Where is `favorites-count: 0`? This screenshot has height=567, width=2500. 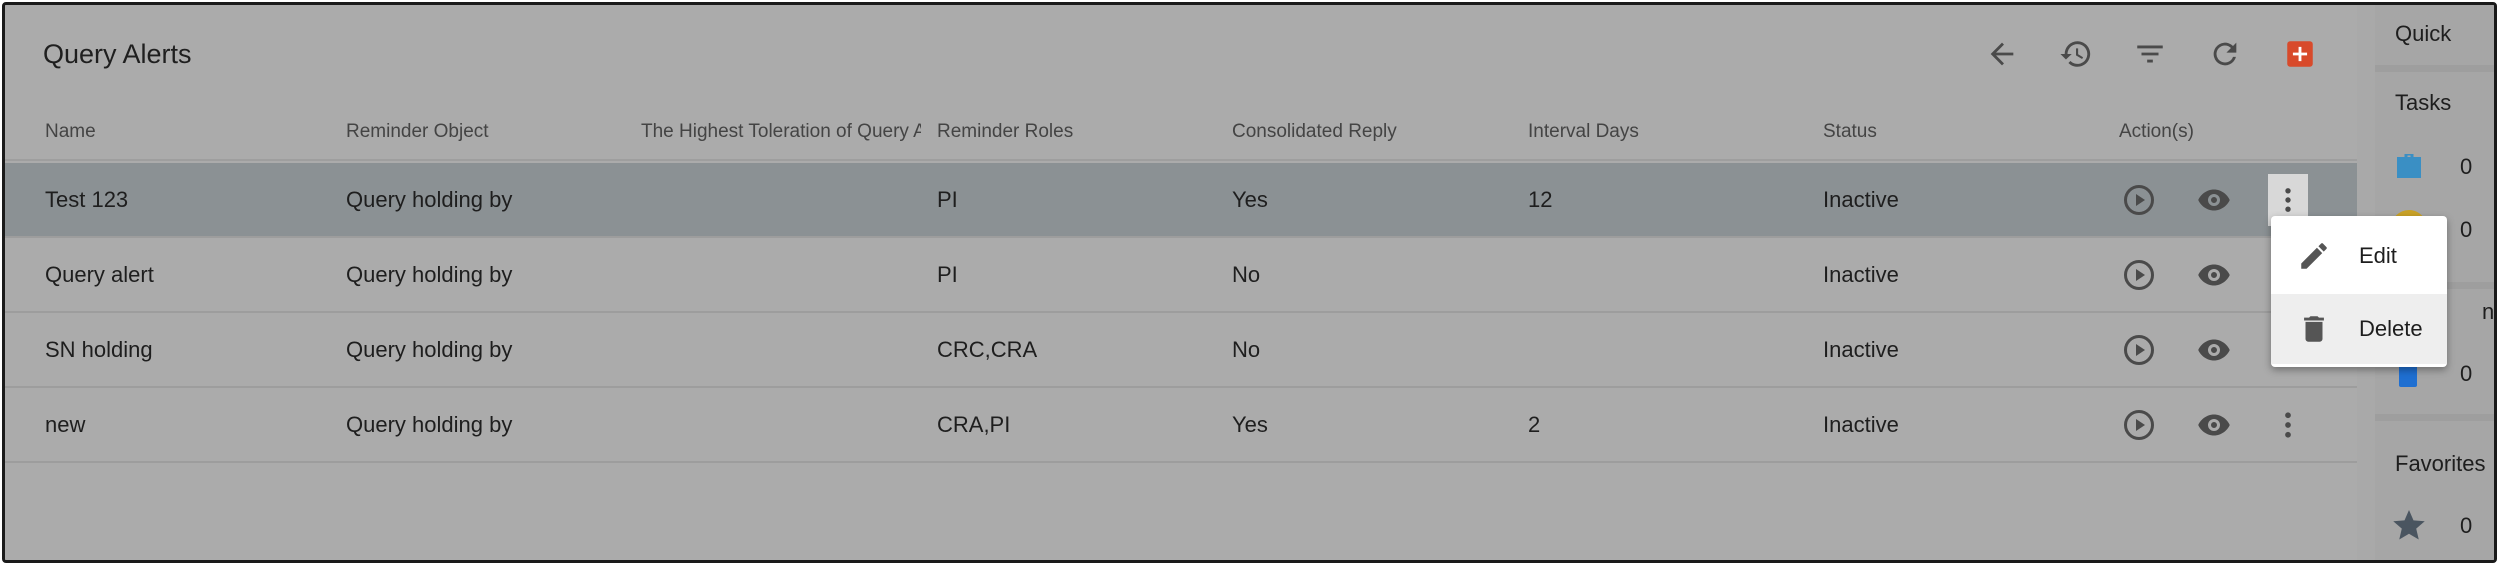 favorites-count: 0 is located at coordinates (2466, 525).